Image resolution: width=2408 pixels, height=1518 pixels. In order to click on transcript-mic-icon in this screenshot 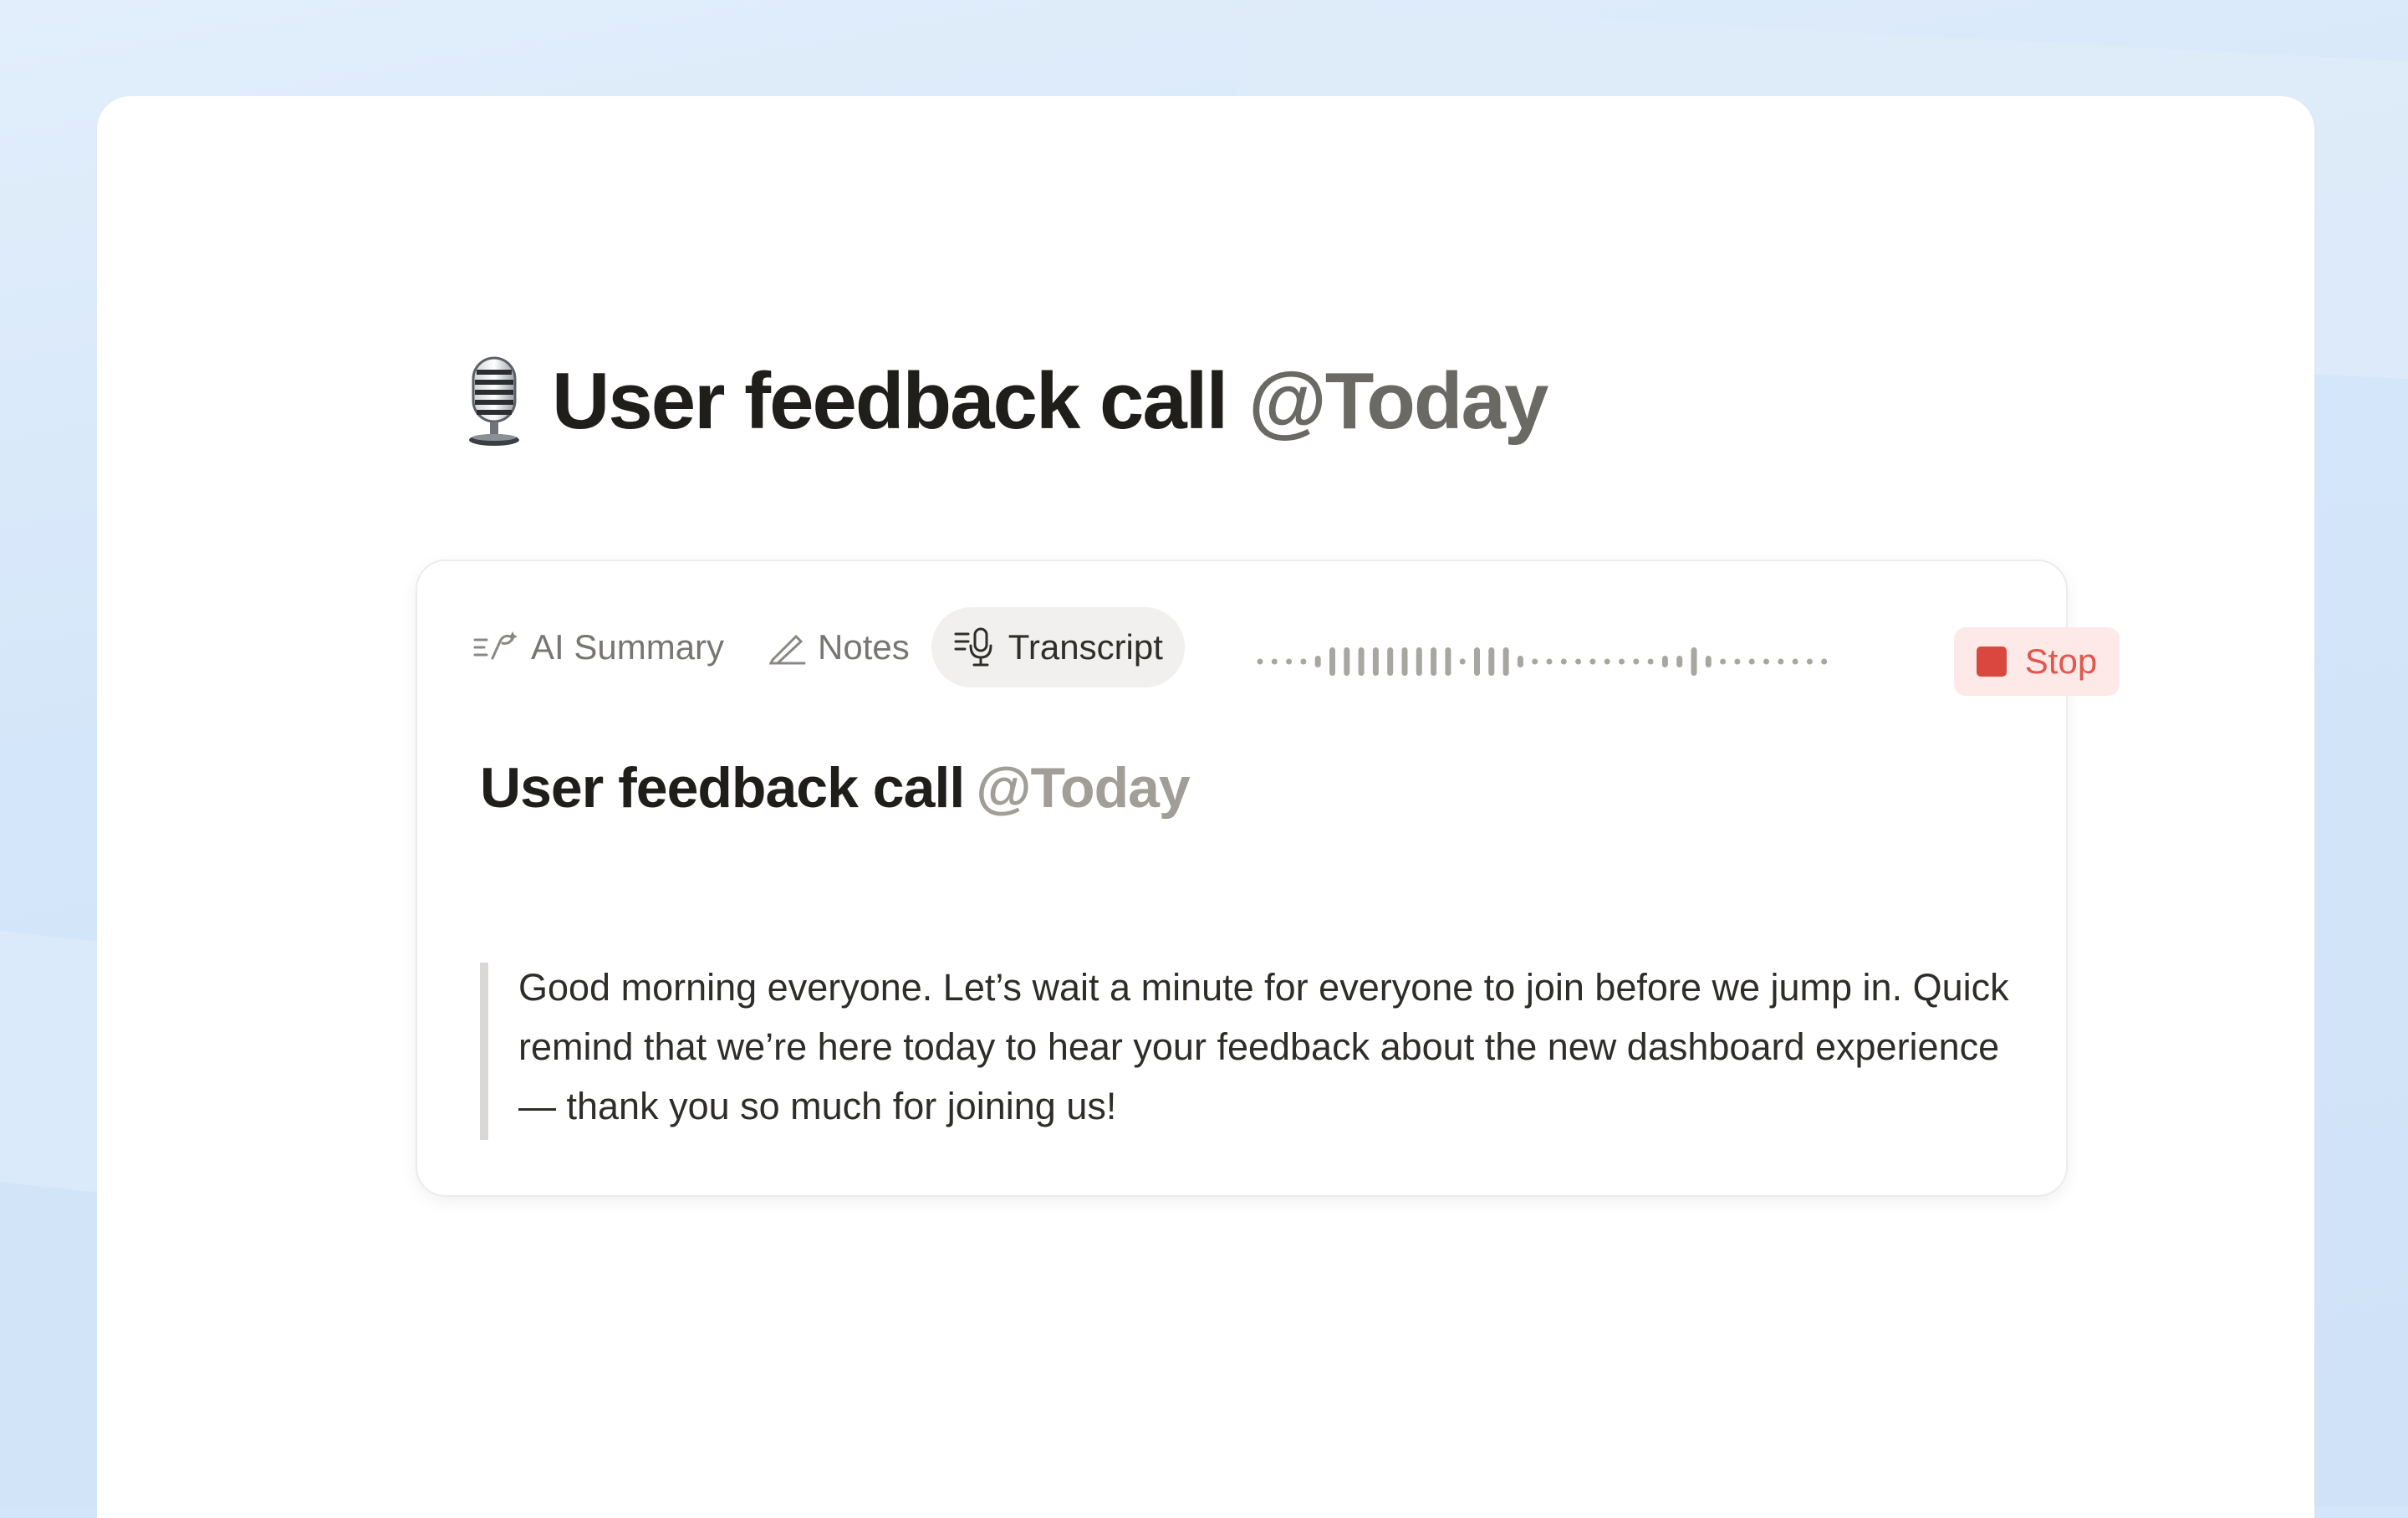, I will do `click(973, 647)`.